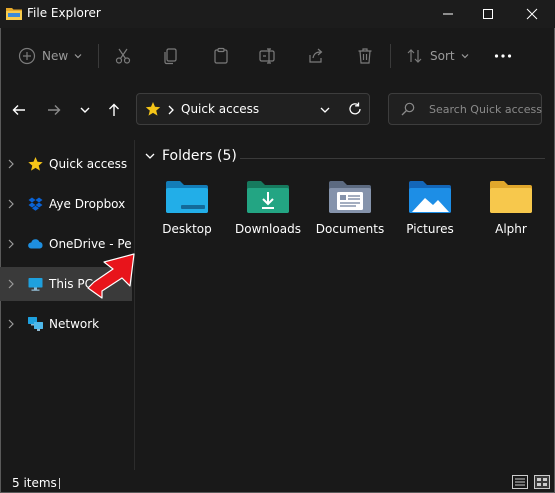 This screenshot has height=493, width=555. Describe the element at coordinates (268, 197) in the screenshot. I see `downloads-folder-icon` at that location.